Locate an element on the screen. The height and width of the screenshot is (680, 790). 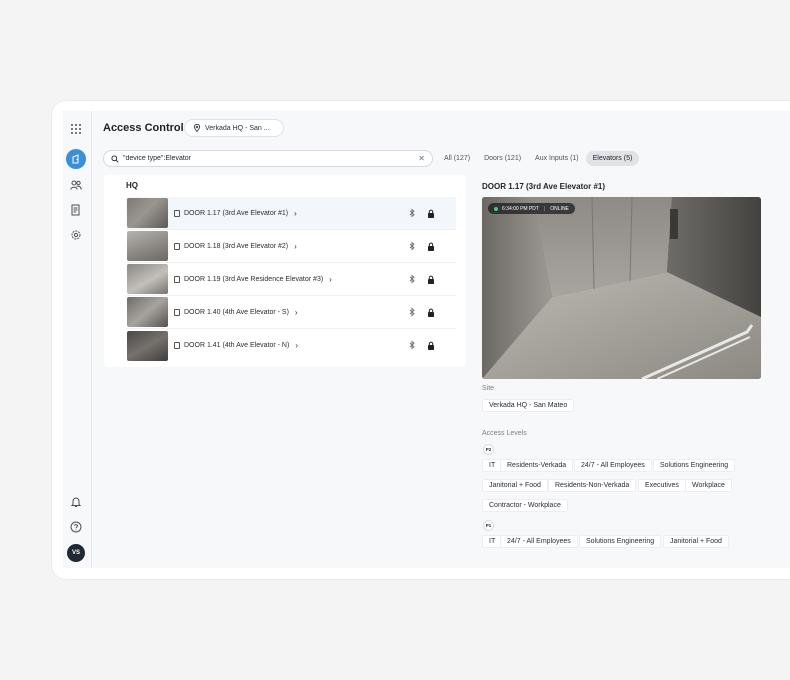
door-row: DOOR 1.17 (3rd Ave Elevator #1) › is located at coordinates (291, 213).